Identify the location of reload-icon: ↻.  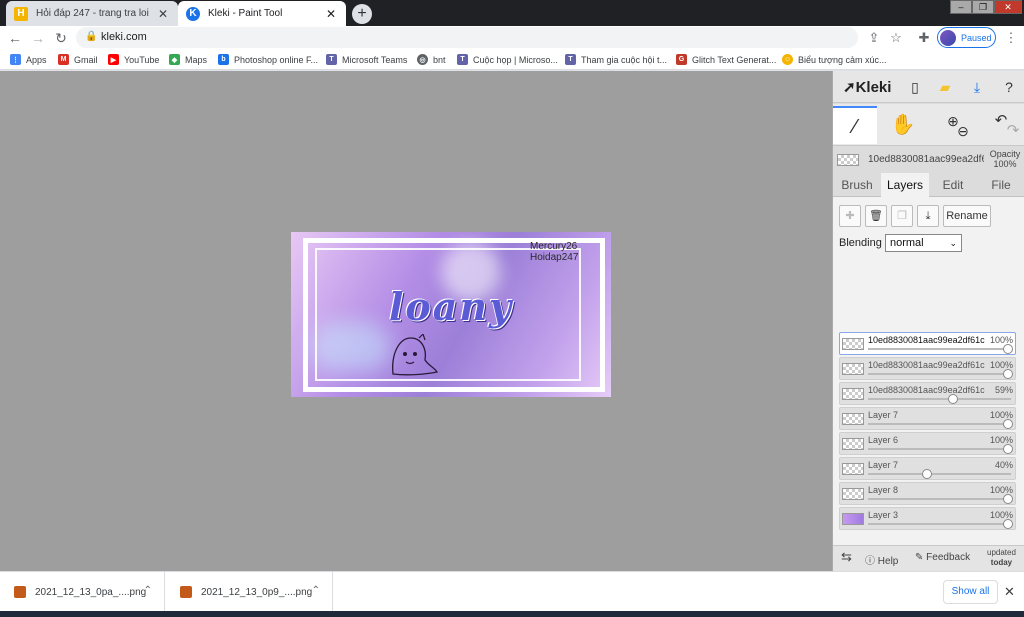
(61, 38).